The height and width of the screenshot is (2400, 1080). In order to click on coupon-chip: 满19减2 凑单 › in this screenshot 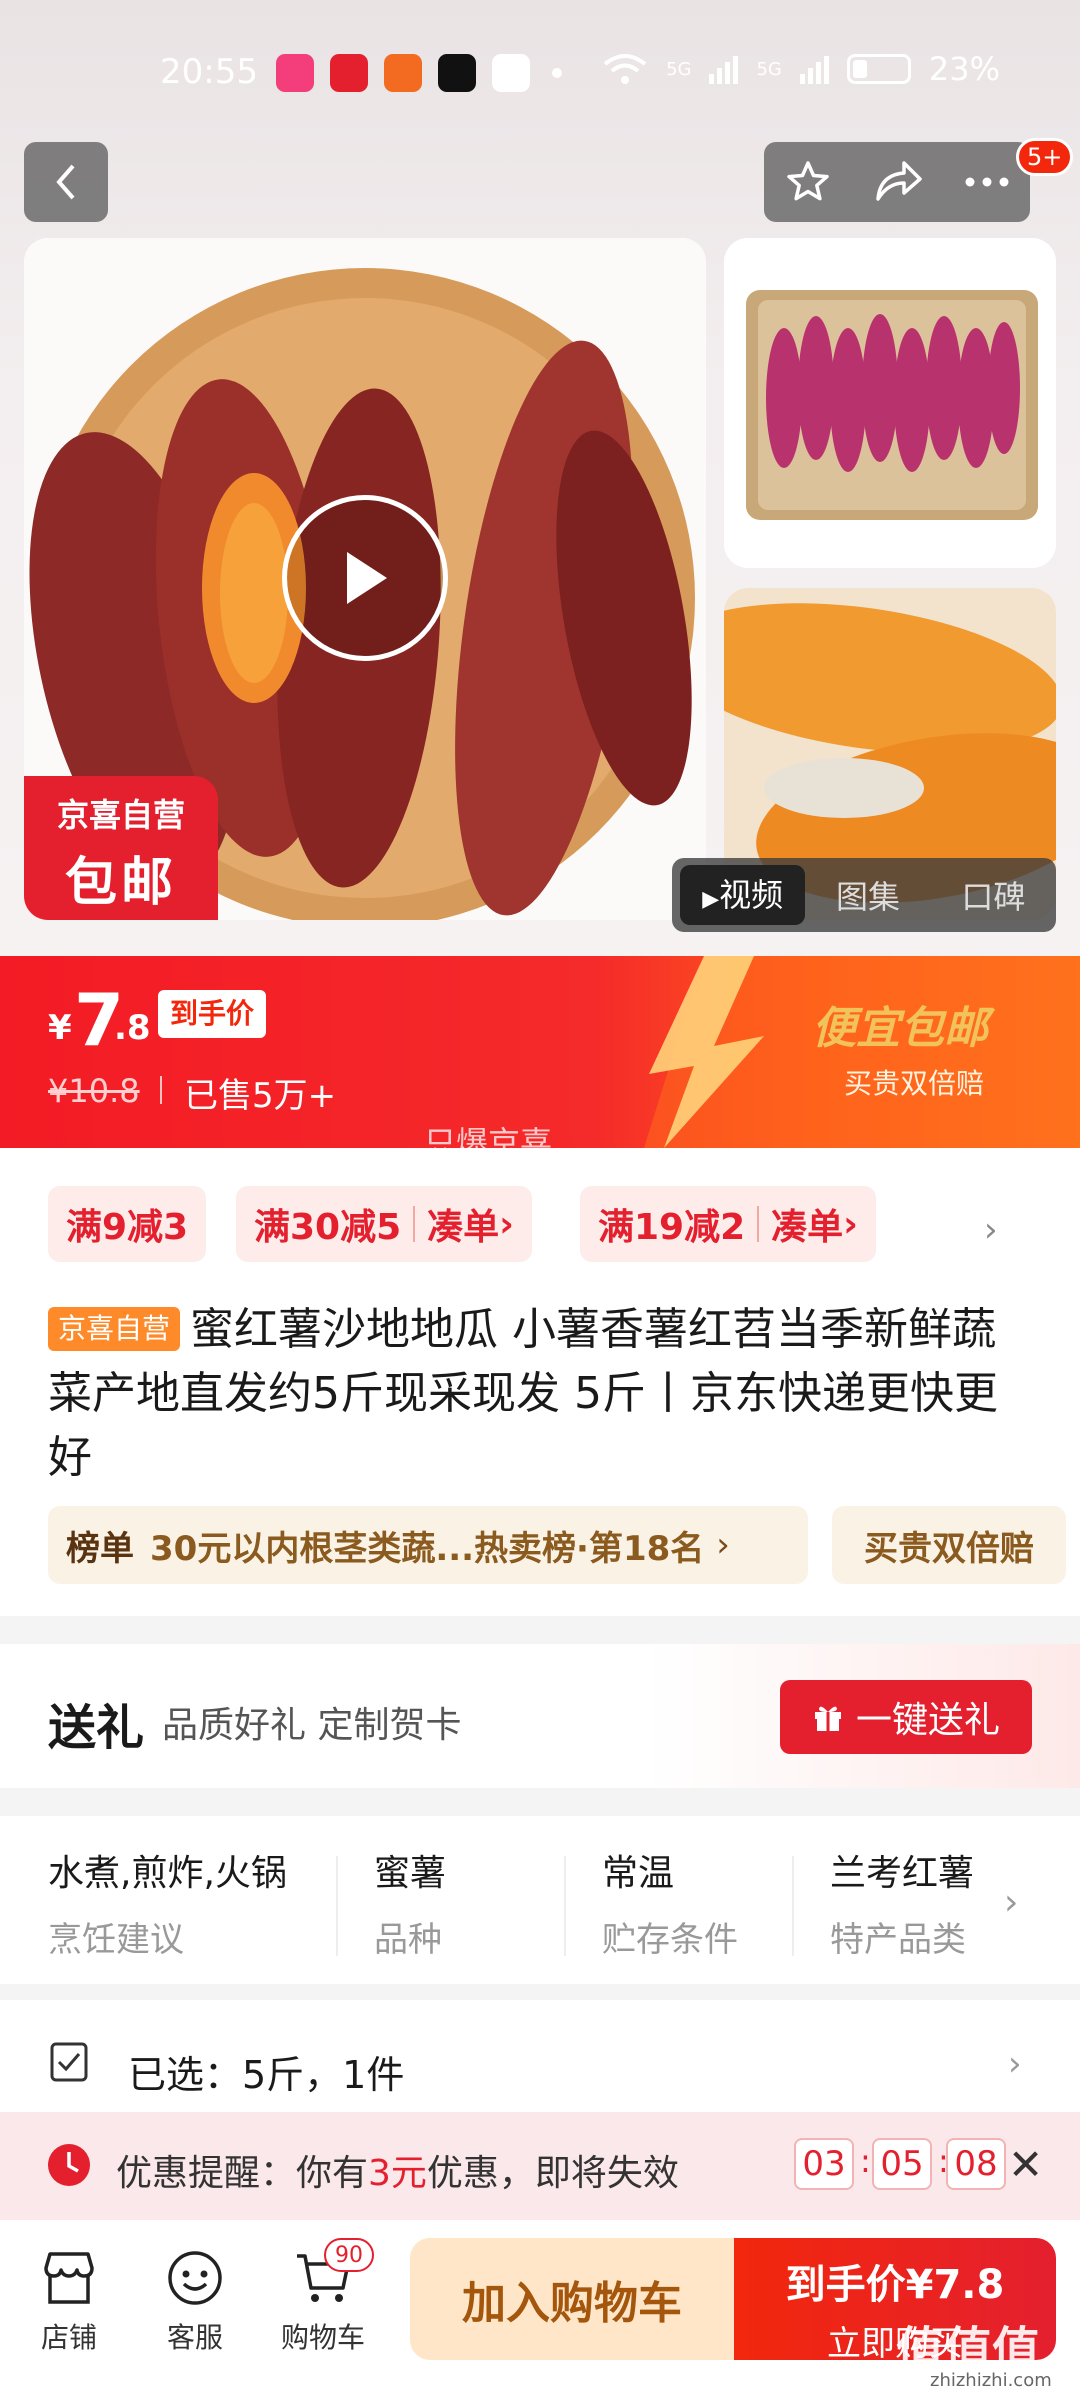, I will do `click(728, 1224)`.